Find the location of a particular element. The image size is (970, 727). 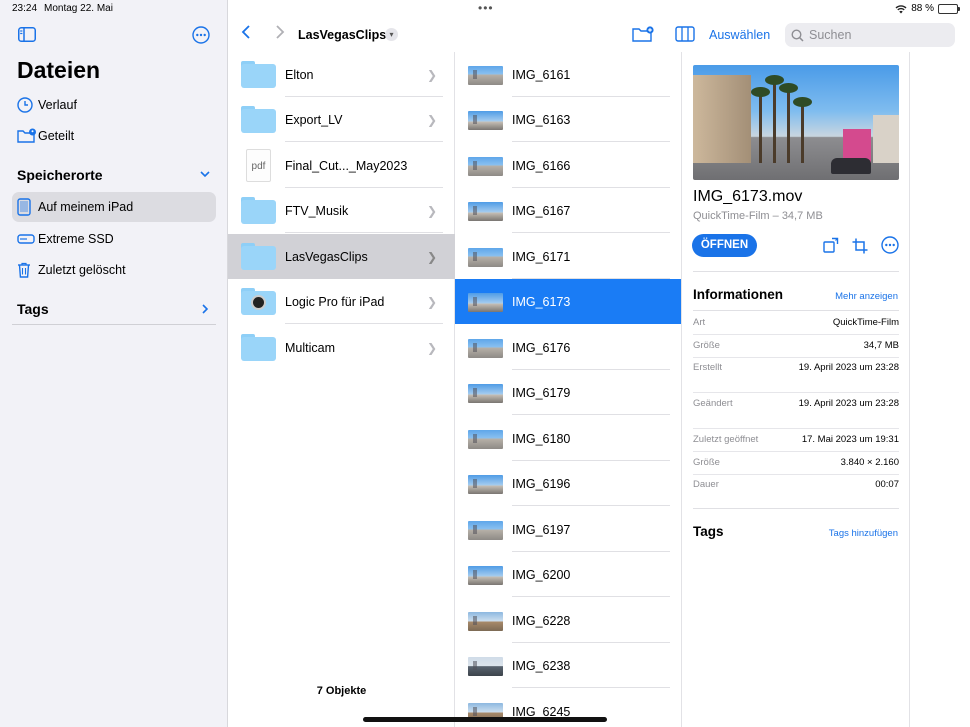

list-item: IMG_6197 is located at coordinates (568, 529).